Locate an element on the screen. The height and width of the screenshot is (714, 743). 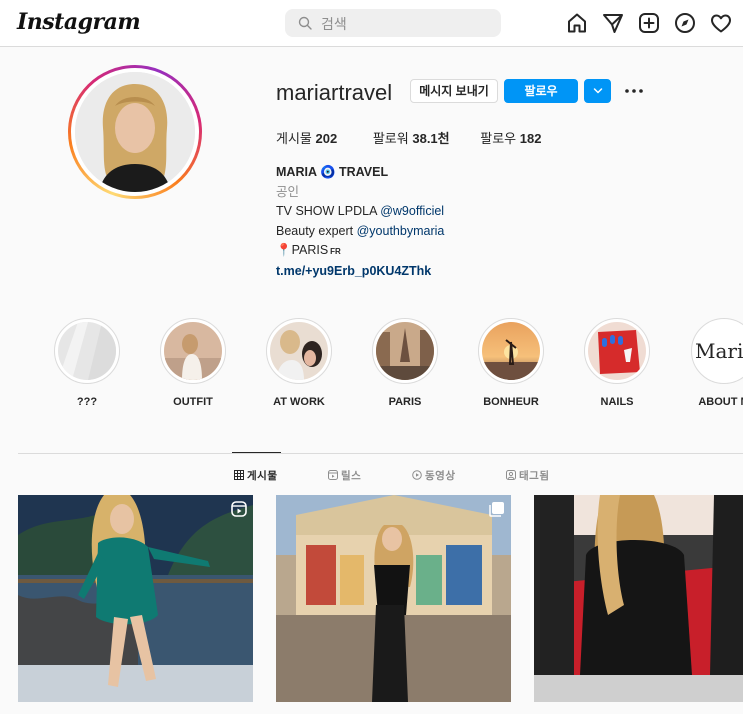
top-nav: Instagram is located at coordinates (371, 23).